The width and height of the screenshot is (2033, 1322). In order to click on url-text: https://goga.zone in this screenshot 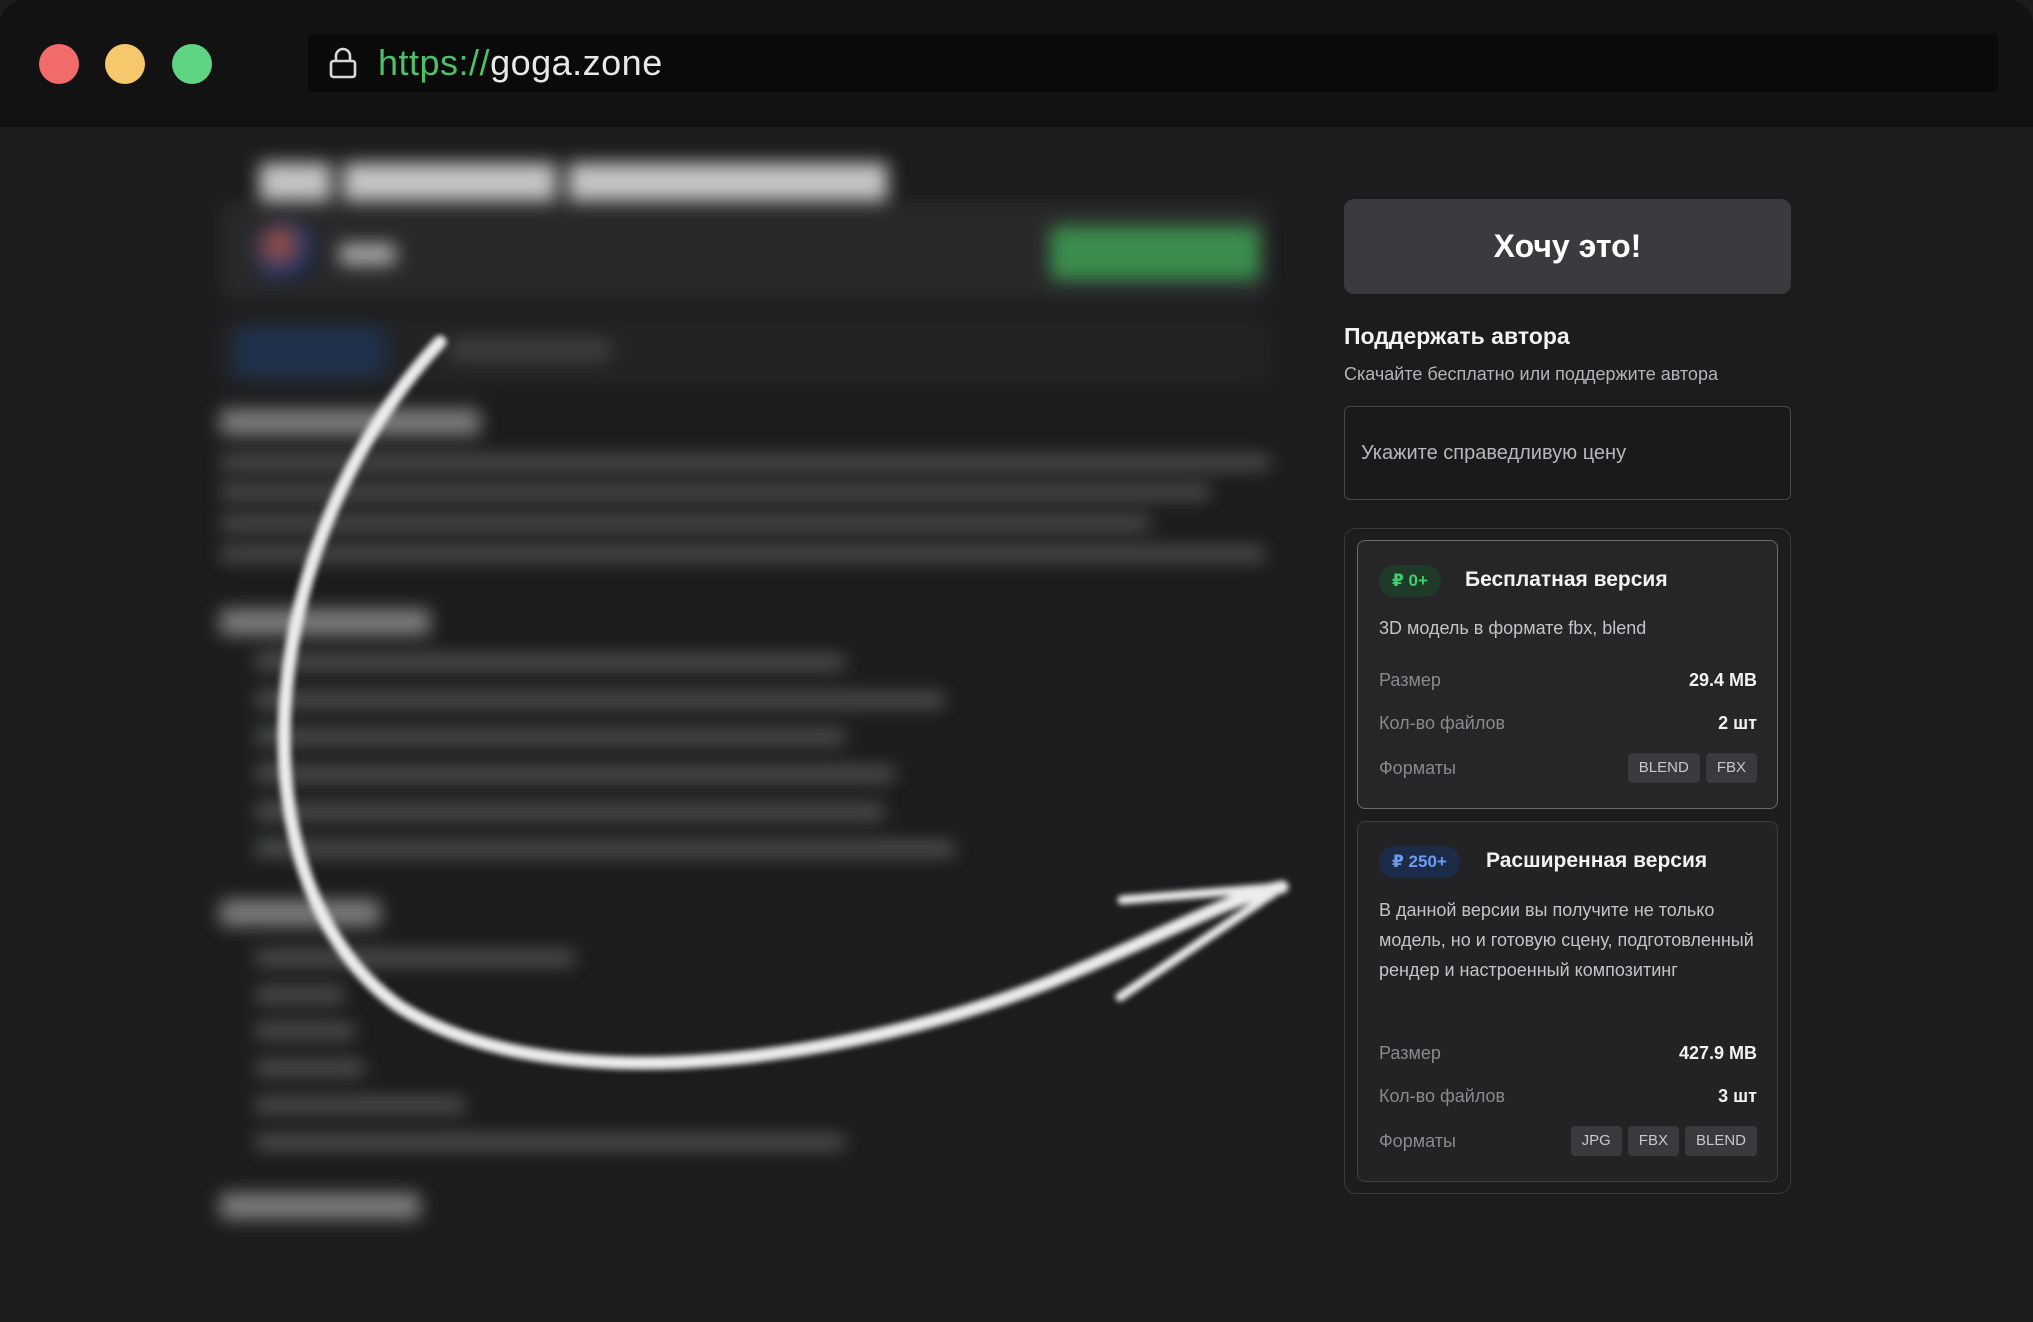, I will do `click(520, 63)`.